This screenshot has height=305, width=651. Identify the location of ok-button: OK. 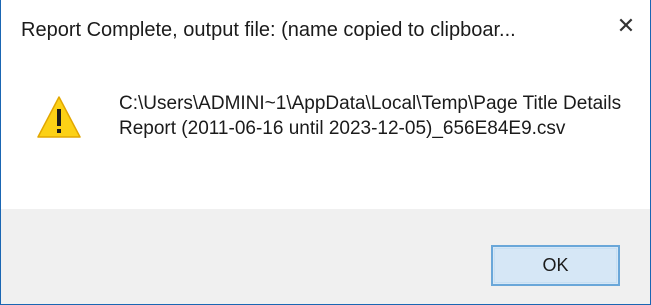
(555, 265).